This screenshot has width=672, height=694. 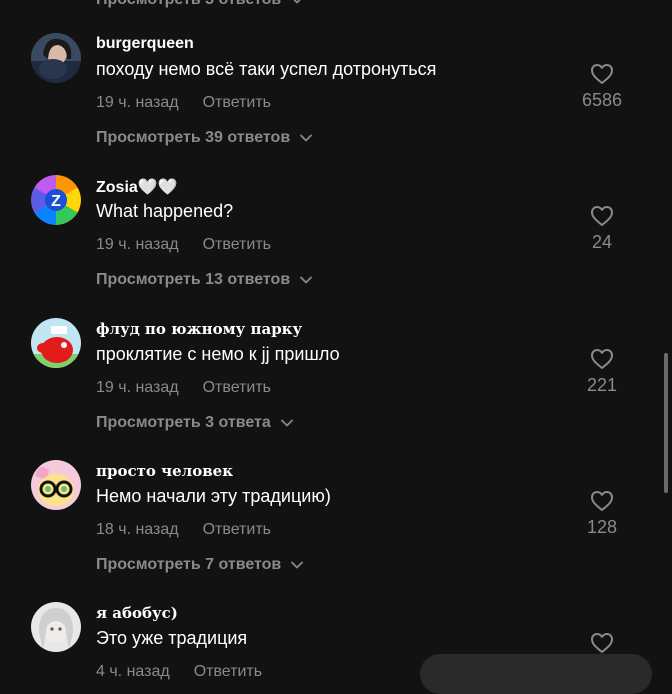 What do you see at coordinates (218, 354) in the screenshot?
I see `comment-text: проклятие с немо к jj пришло` at bounding box center [218, 354].